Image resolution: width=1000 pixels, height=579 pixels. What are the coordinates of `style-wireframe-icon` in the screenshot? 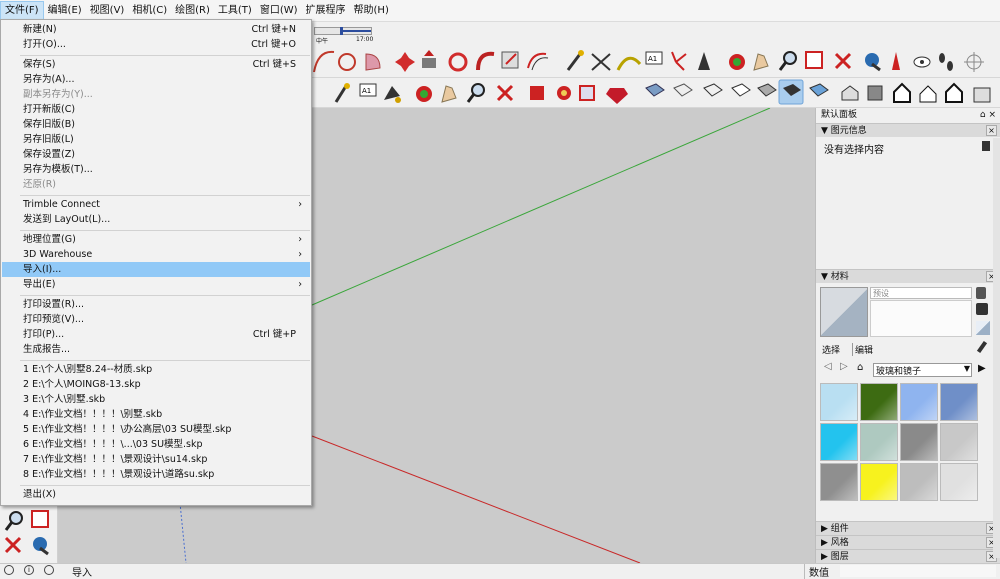 It's located at (713, 90).